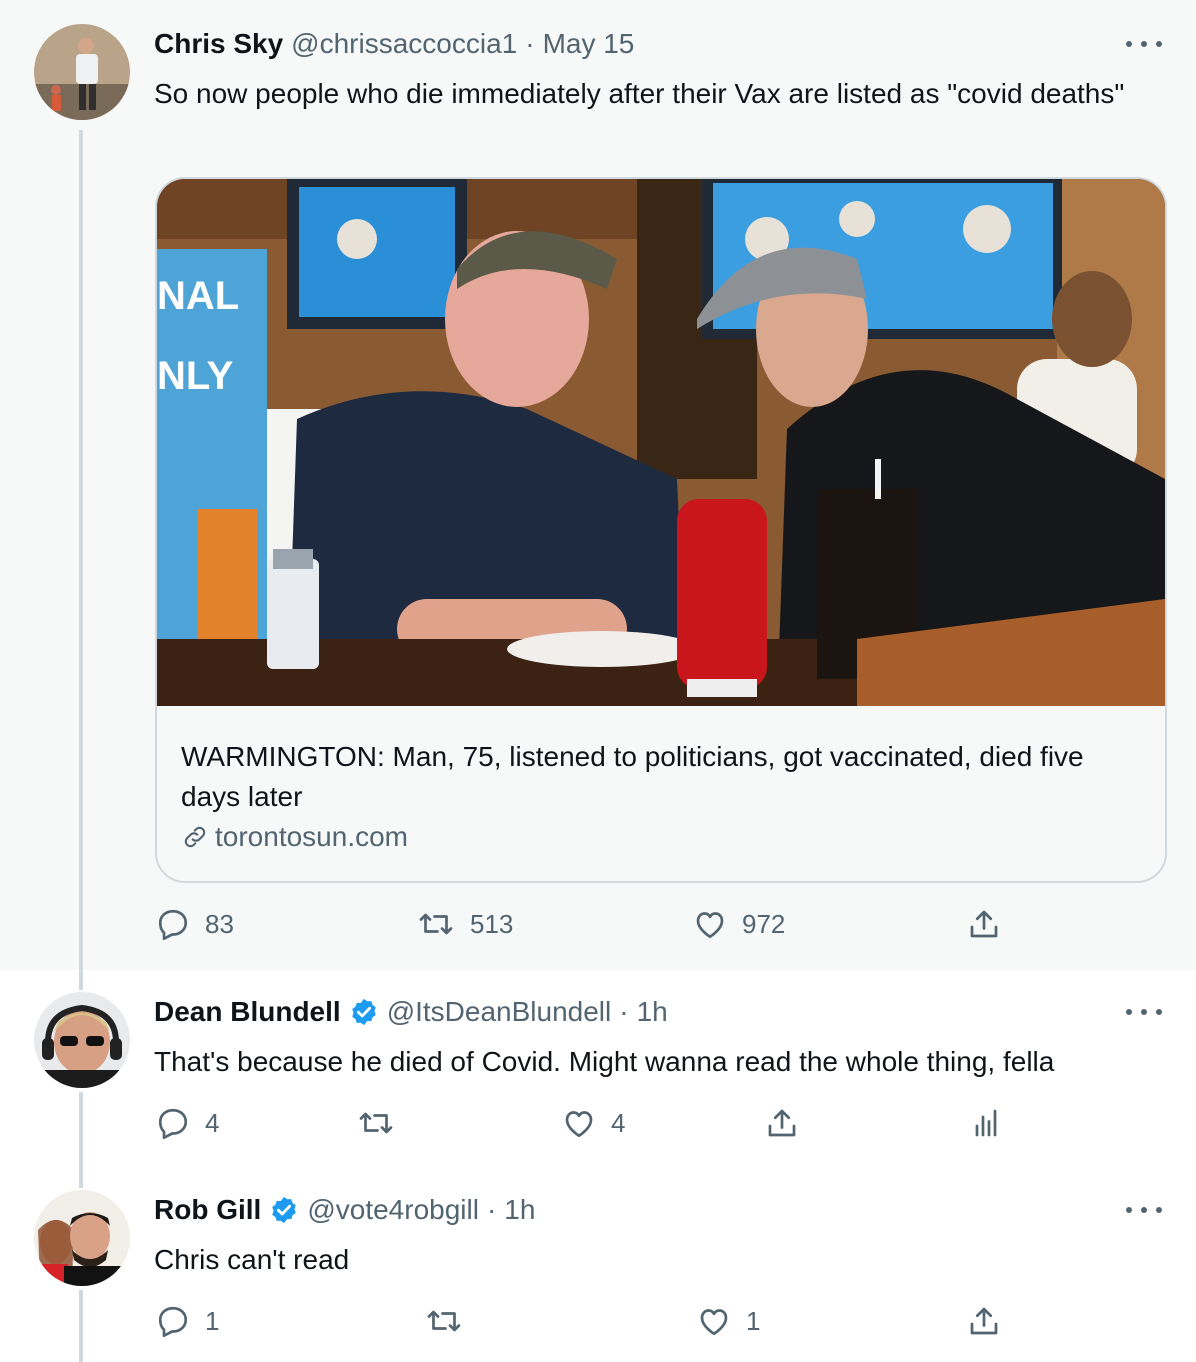 This screenshot has height=1362, width=1196. I want to click on retweet-count: 513, so click(492, 923).